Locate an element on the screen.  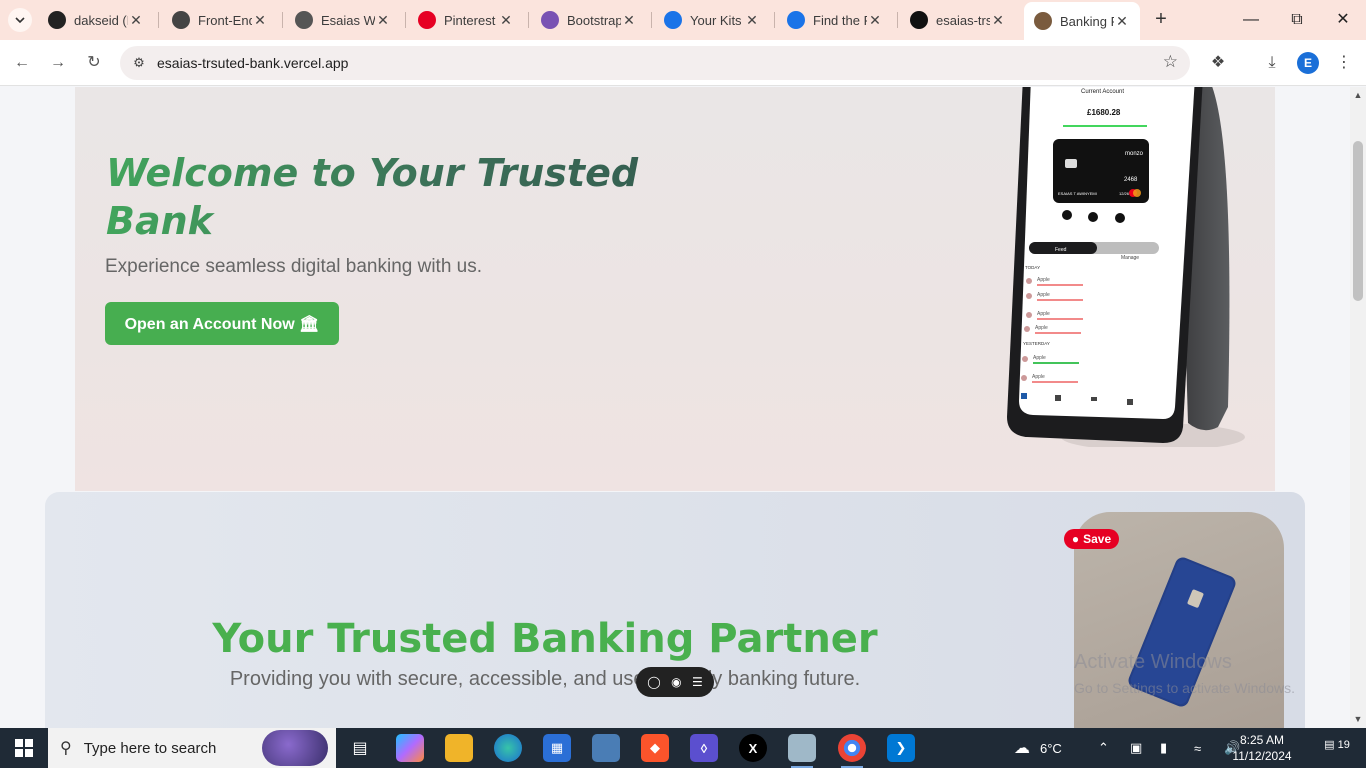
bookmark-star-icon: ☆ is located at coordinates (1170, 62).